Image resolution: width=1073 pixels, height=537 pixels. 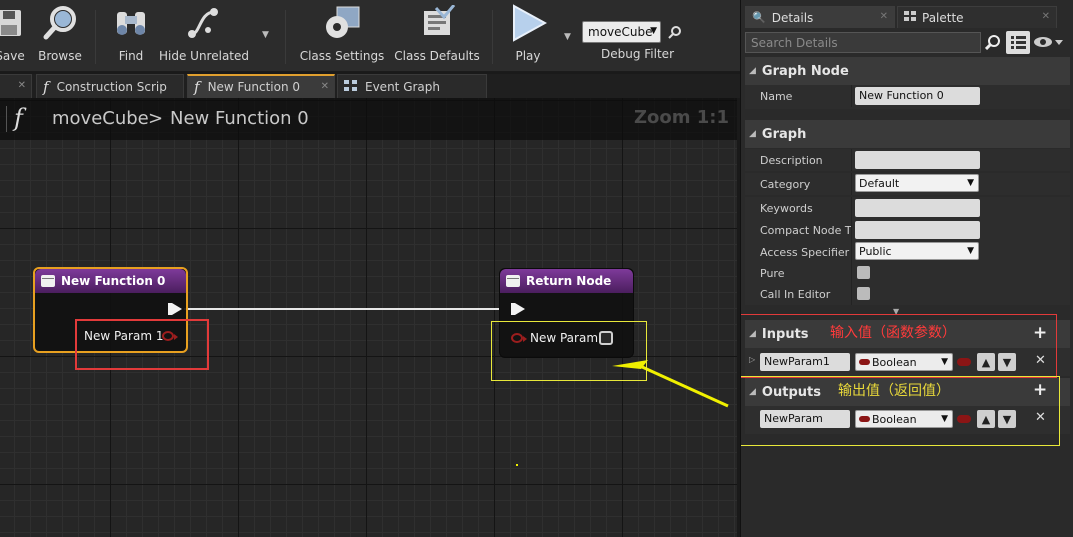 I want to click on tab-palette: Palette ✕, so click(x=977, y=17).